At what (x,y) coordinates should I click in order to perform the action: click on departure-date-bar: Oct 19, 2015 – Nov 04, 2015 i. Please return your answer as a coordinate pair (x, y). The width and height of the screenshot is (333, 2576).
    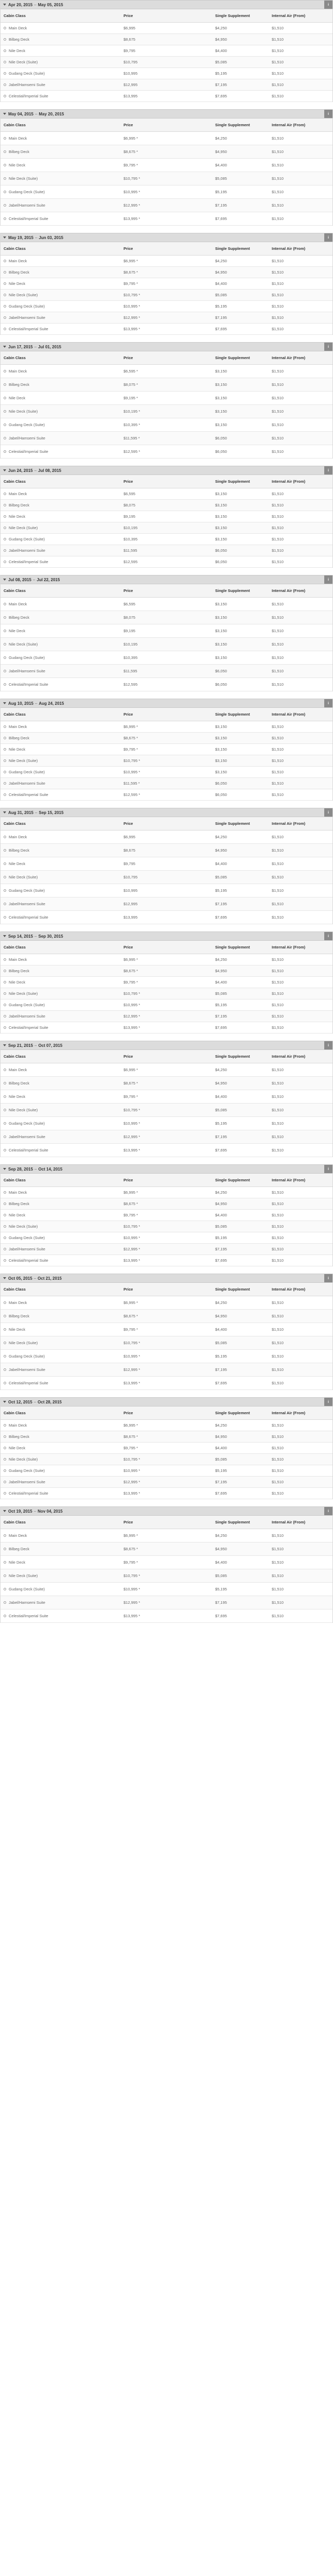
    Looking at the image, I should click on (166, 1511).